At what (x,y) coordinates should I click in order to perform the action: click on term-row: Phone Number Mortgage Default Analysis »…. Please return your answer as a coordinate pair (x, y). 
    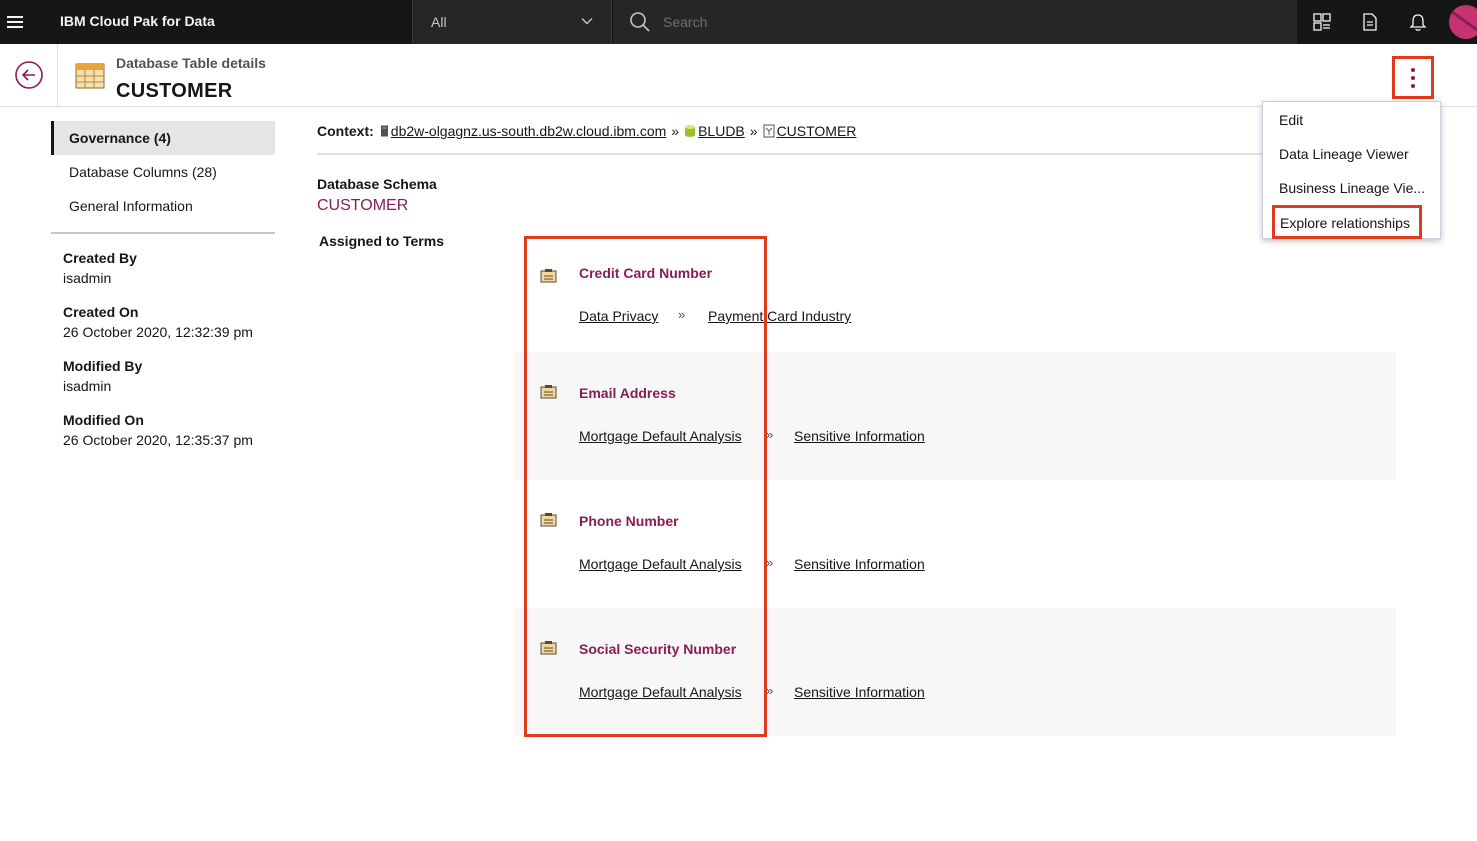
    Looking at the image, I should click on (955, 544).